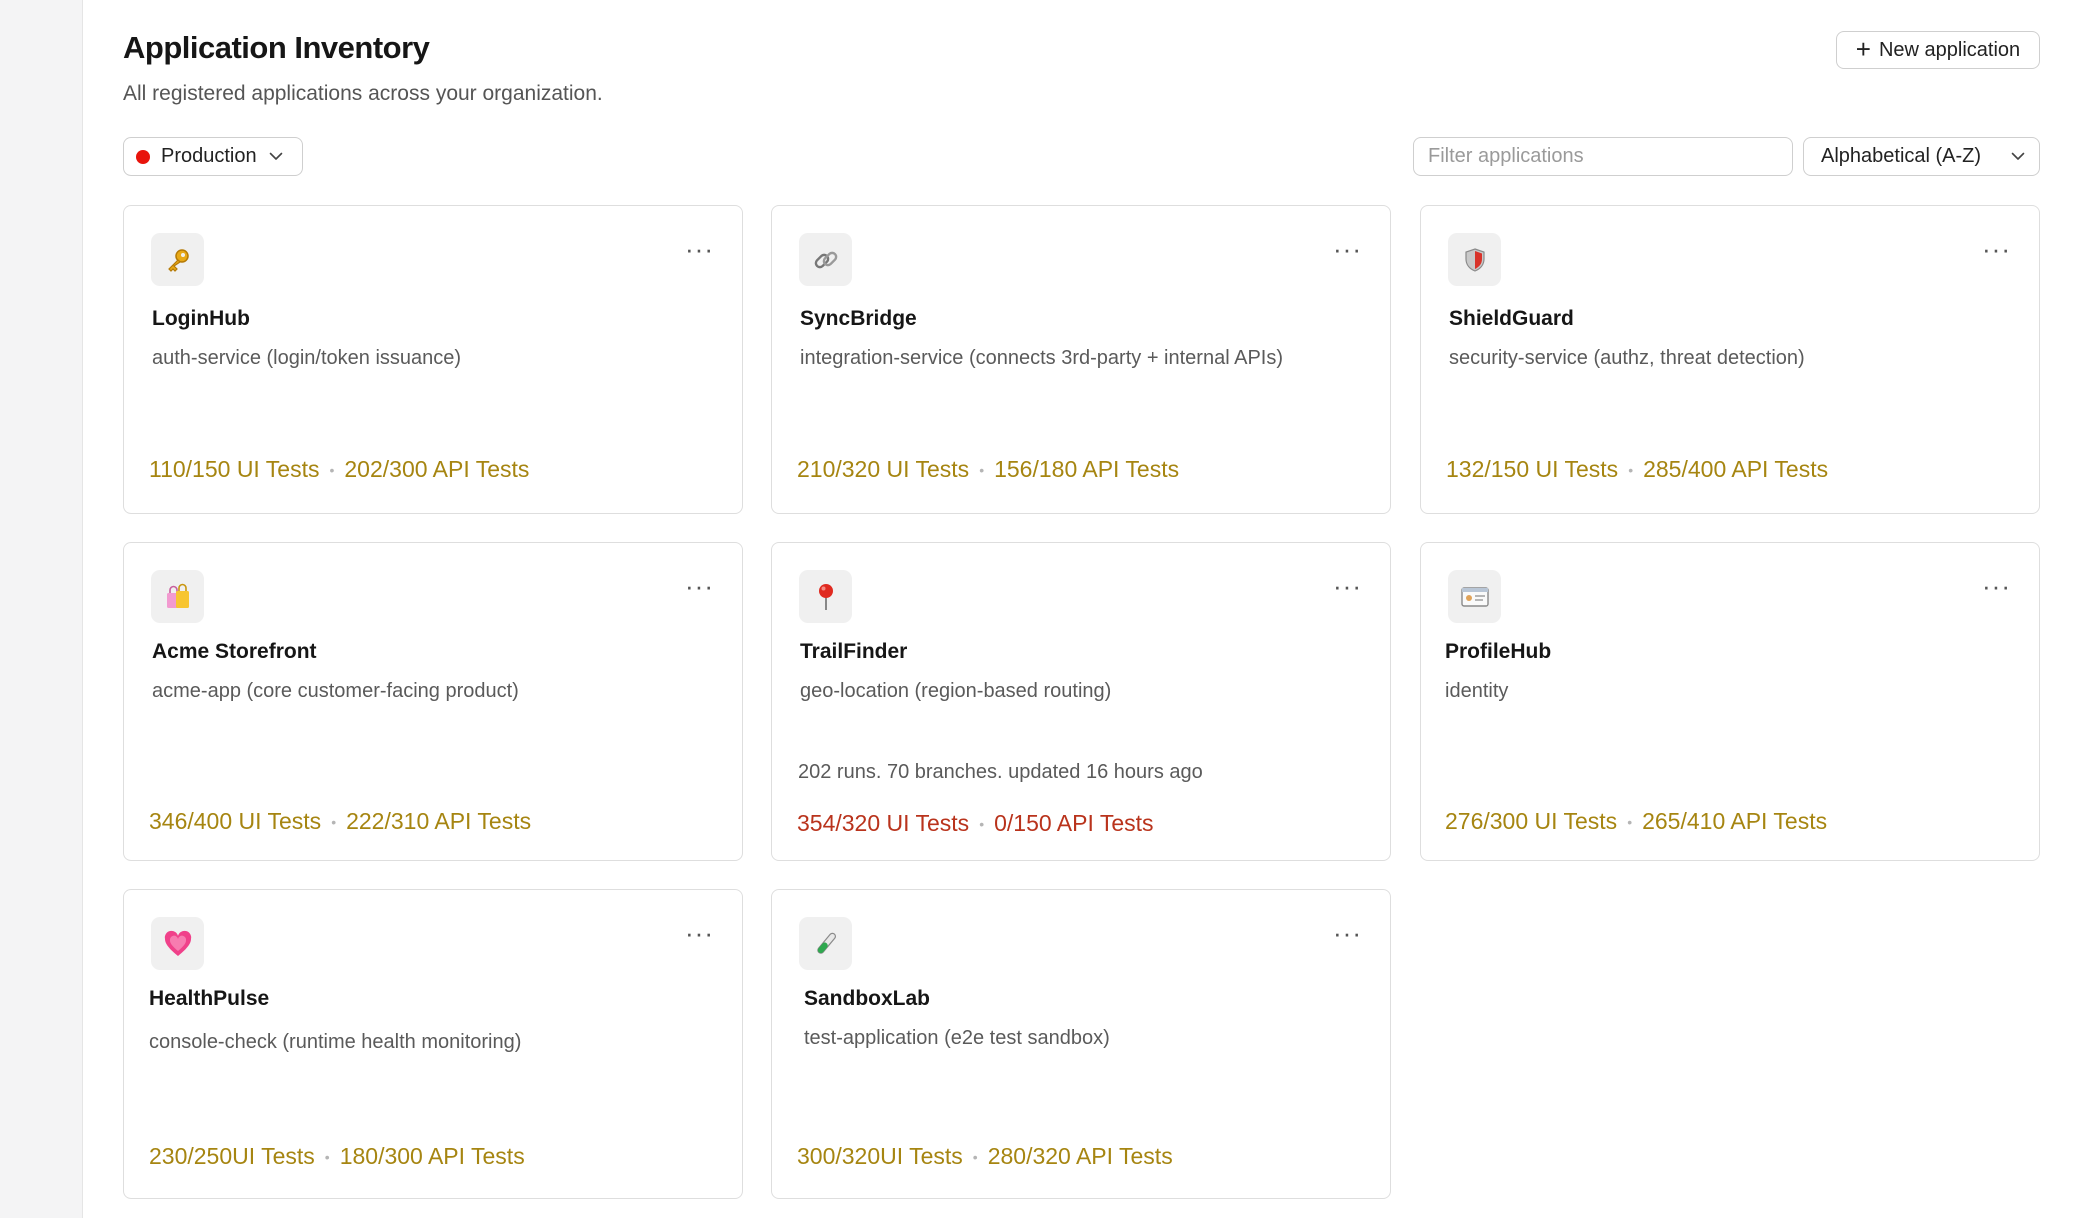 This screenshot has height=1218, width=2082. I want to click on application-name: Acme Storefront, so click(234, 651).